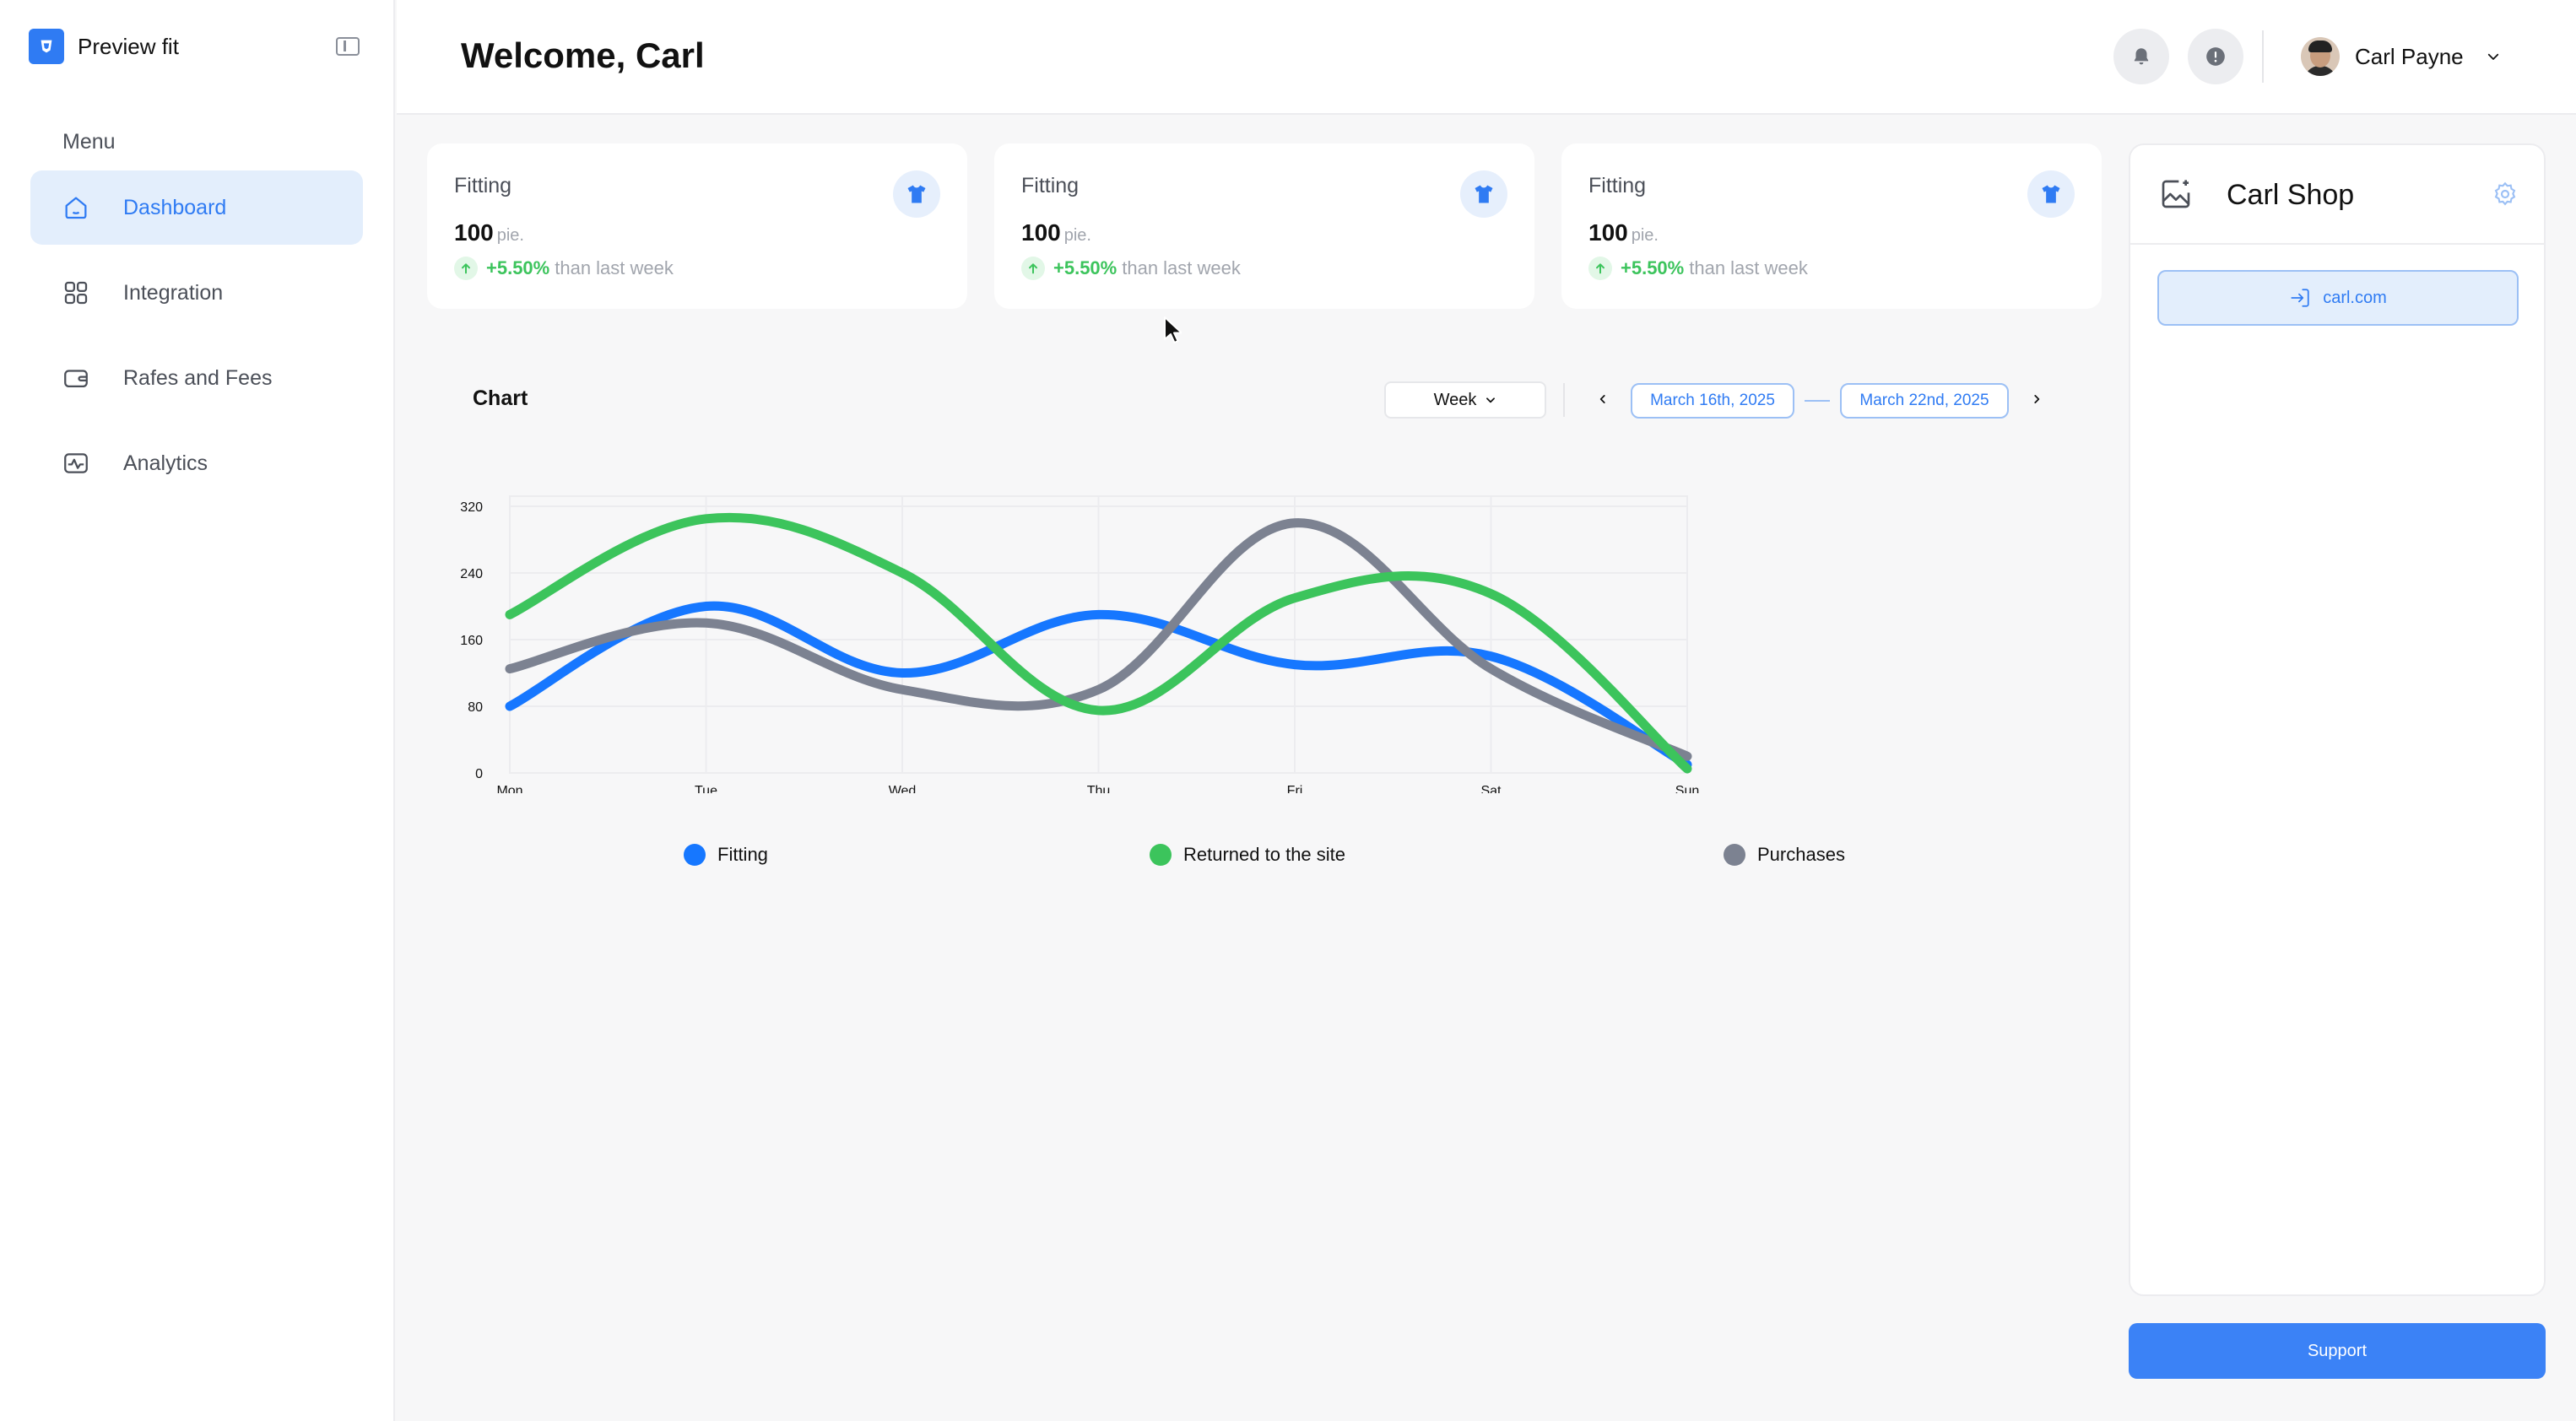  I want to click on x-tick-label: Sat, so click(1491, 788).